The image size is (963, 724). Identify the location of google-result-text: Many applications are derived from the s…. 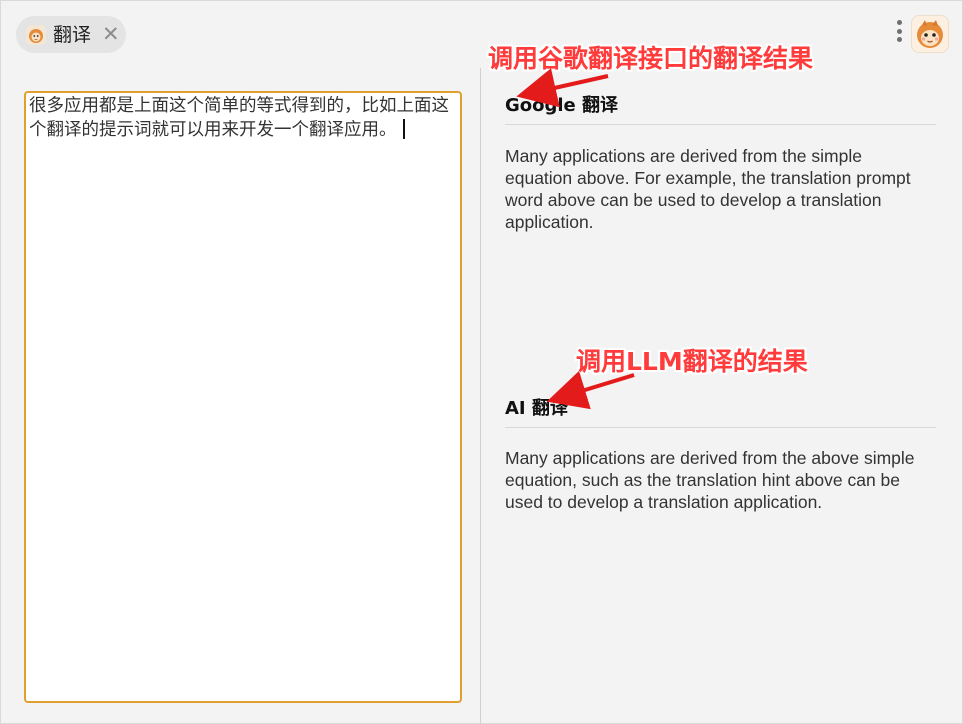
(708, 189).